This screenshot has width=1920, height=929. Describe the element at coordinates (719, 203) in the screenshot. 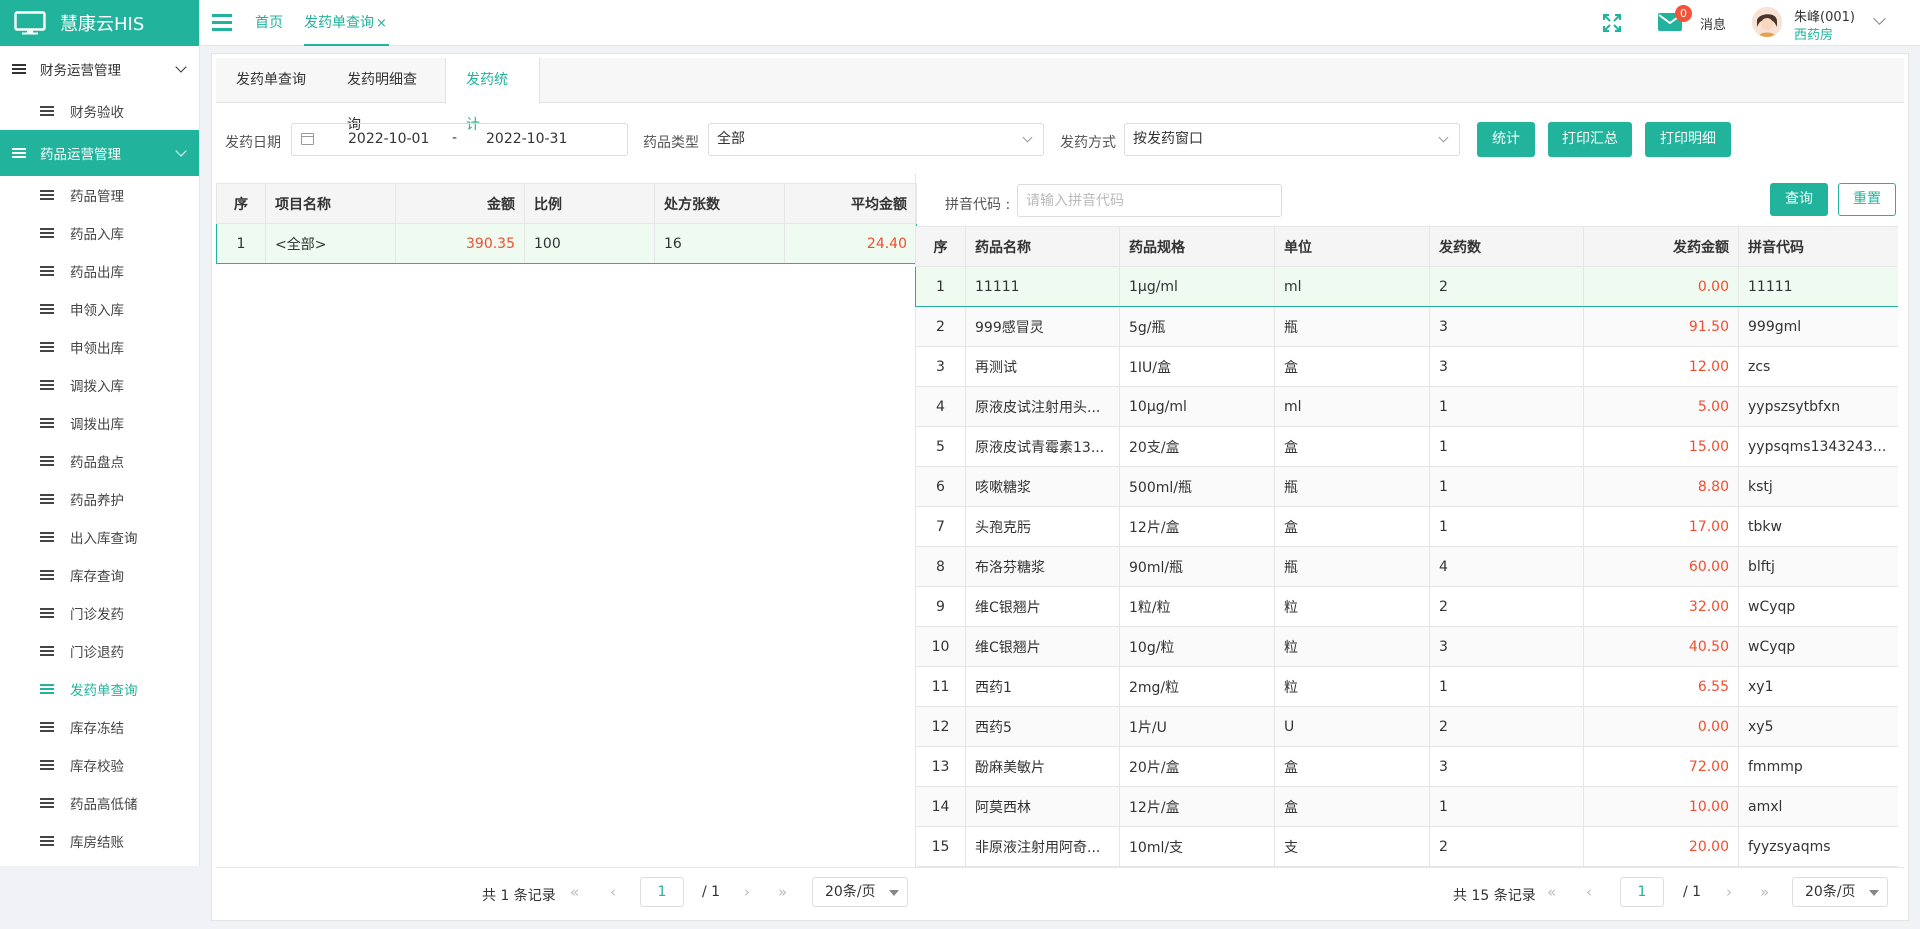

I see `column-header-prescription-count: 处方张数` at that location.